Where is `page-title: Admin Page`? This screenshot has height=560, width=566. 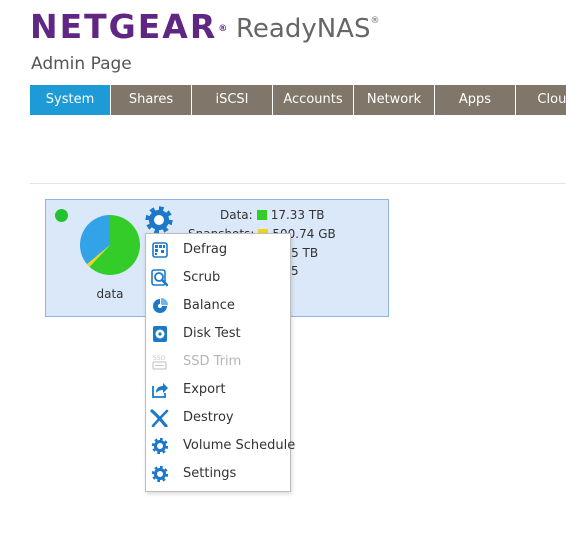
page-title: Admin Page is located at coordinates (81, 64).